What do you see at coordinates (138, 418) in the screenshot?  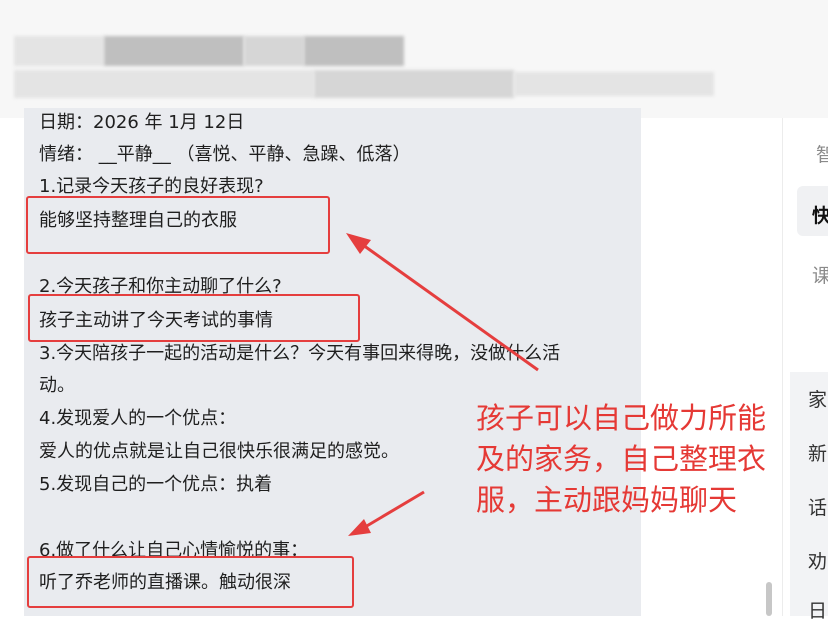 I see `question-4: 4.发现爱人的一个优点：` at bounding box center [138, 418].